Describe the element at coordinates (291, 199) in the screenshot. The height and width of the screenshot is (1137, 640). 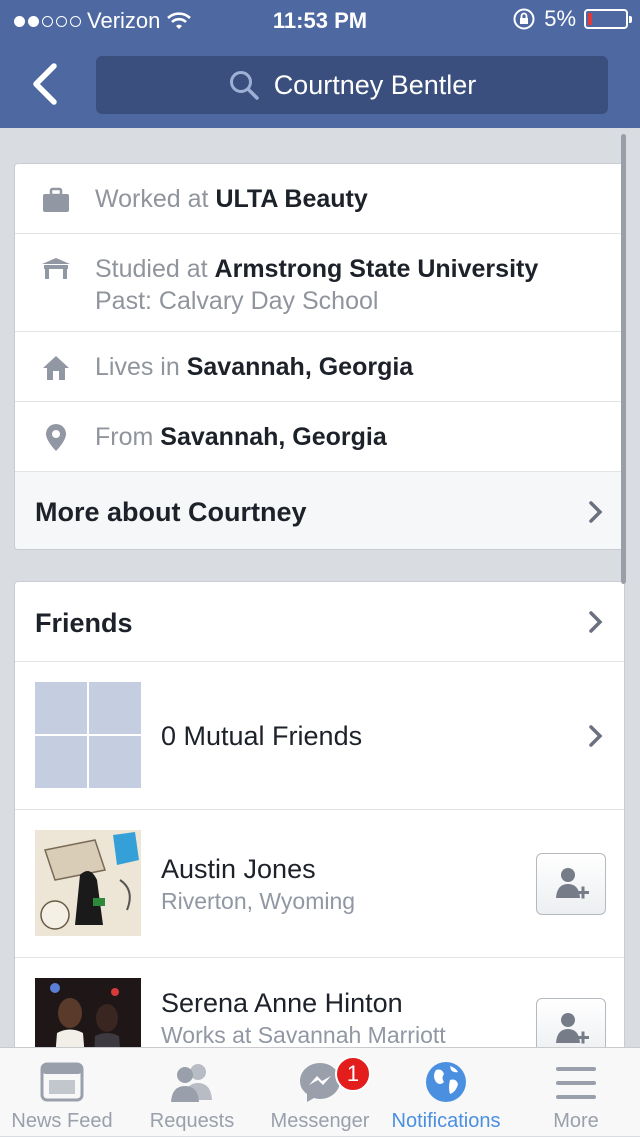
I see `work-value: ULTA Beauty` at that location.